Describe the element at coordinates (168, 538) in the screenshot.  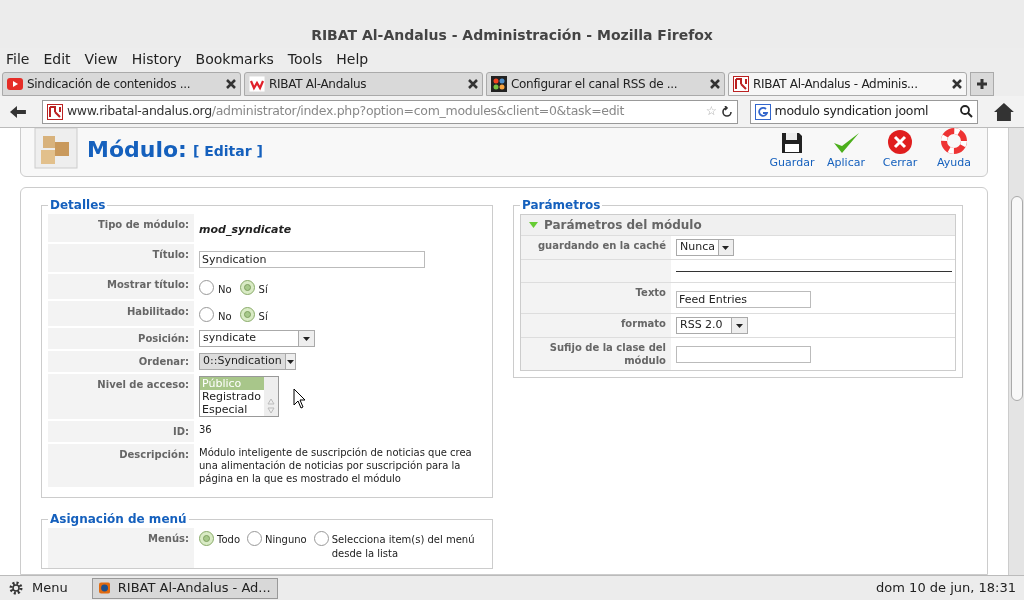
I see `field-label: Menús:` at that location.